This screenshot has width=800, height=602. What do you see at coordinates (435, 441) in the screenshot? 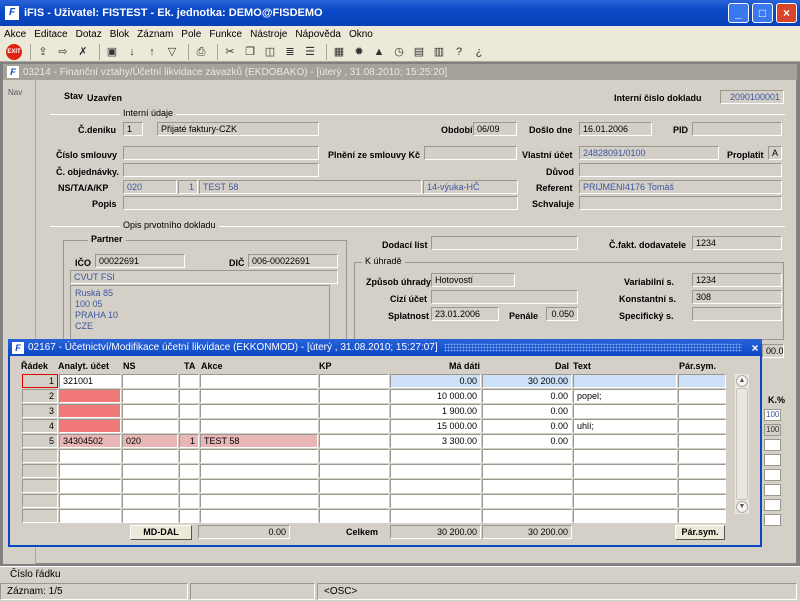
I see `ma-dati-cell: 3 300.00` at bounding box center [435, 441].